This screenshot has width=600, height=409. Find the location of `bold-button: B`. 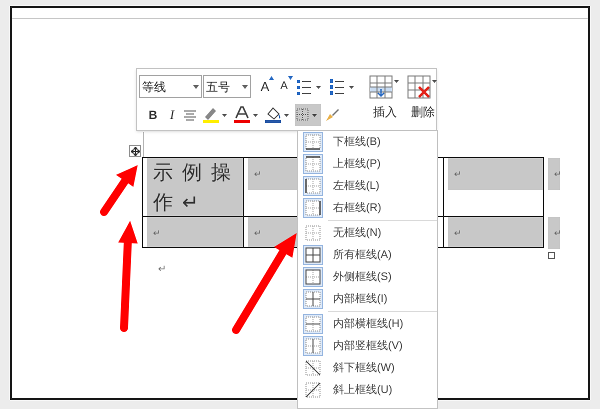

bold-button: B is located at coordinates (153, 115).